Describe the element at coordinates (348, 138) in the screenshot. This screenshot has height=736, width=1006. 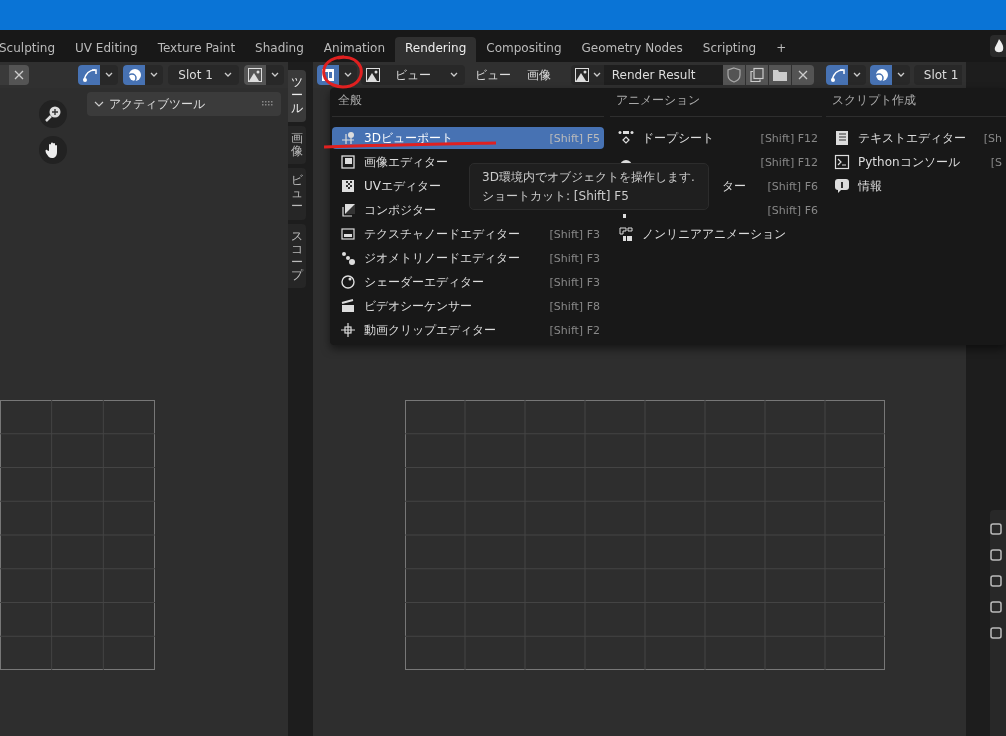
I see `axes-icon` at that location.